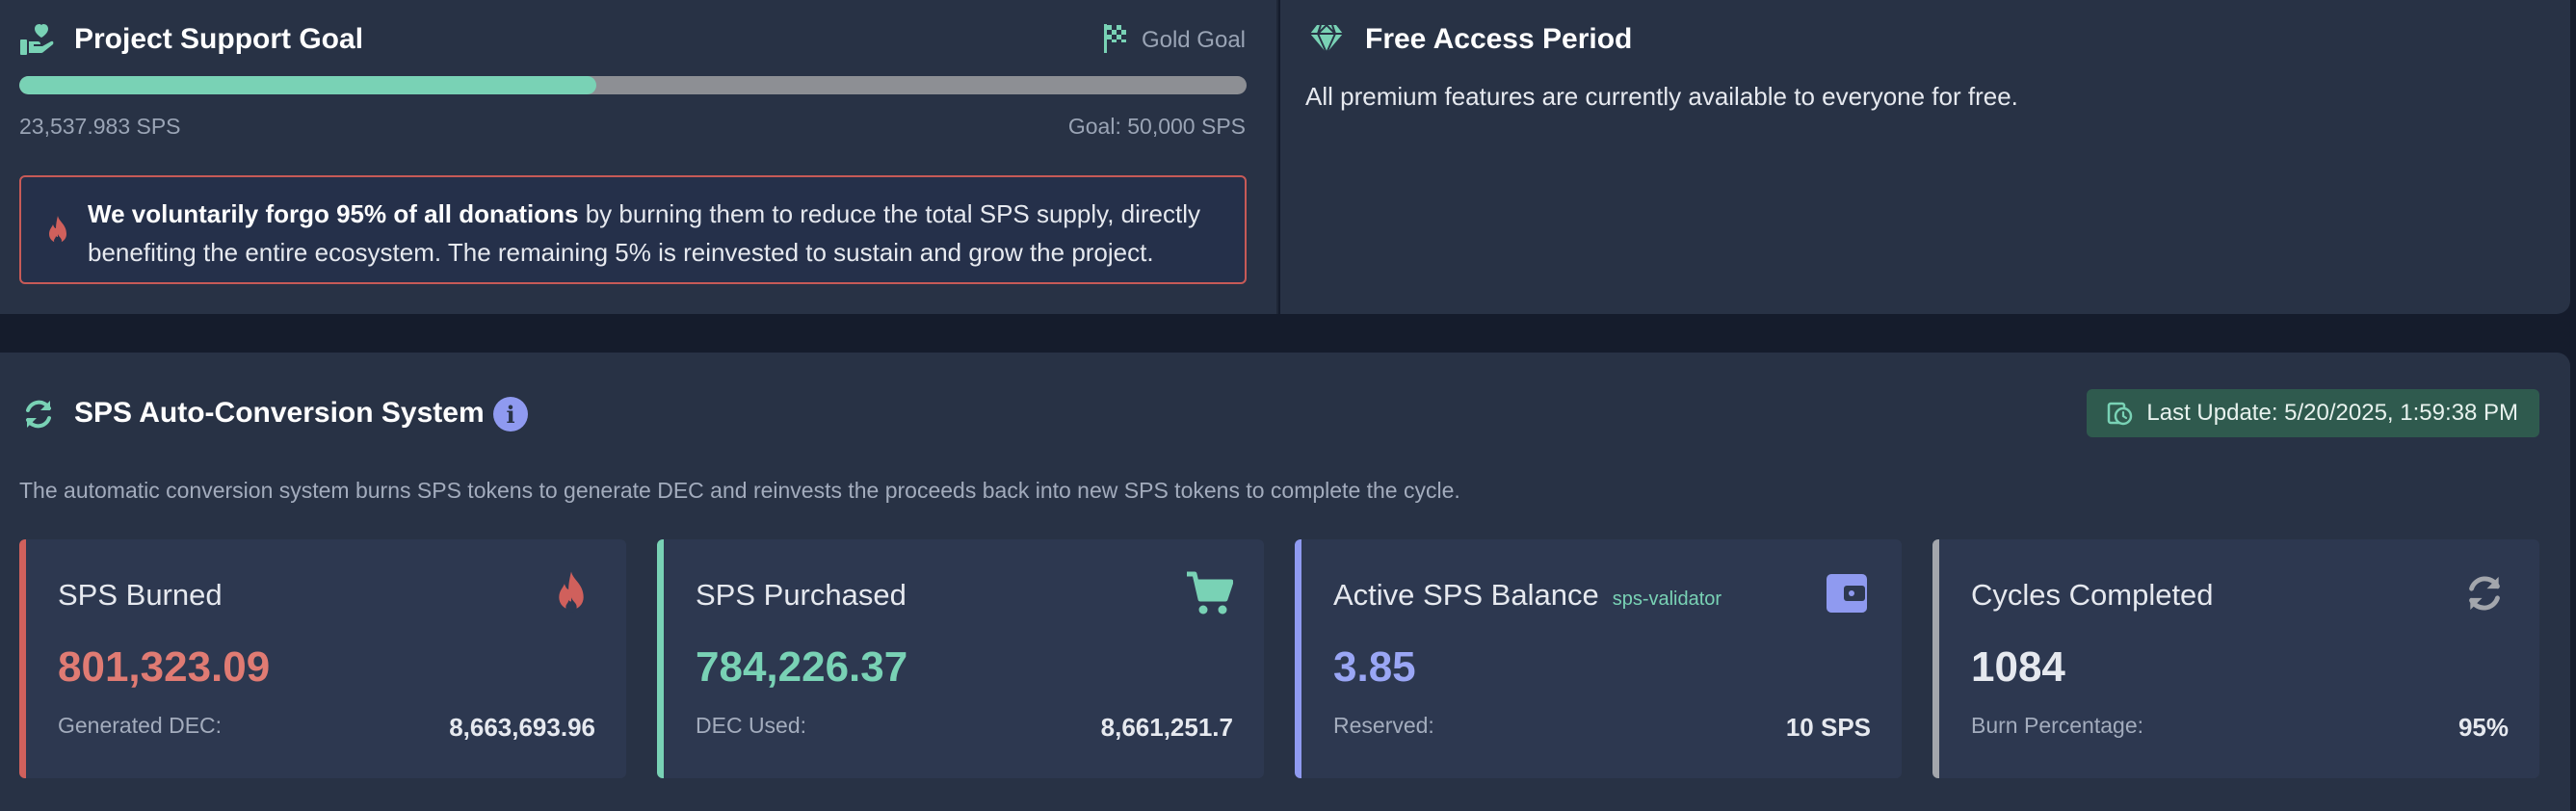 This screenshot has height=811, width=2576. What do you see at coordinates (1115, 38) in the screenshot?
I see `checkered-flag-icon` at bounding box center [1115, 38].